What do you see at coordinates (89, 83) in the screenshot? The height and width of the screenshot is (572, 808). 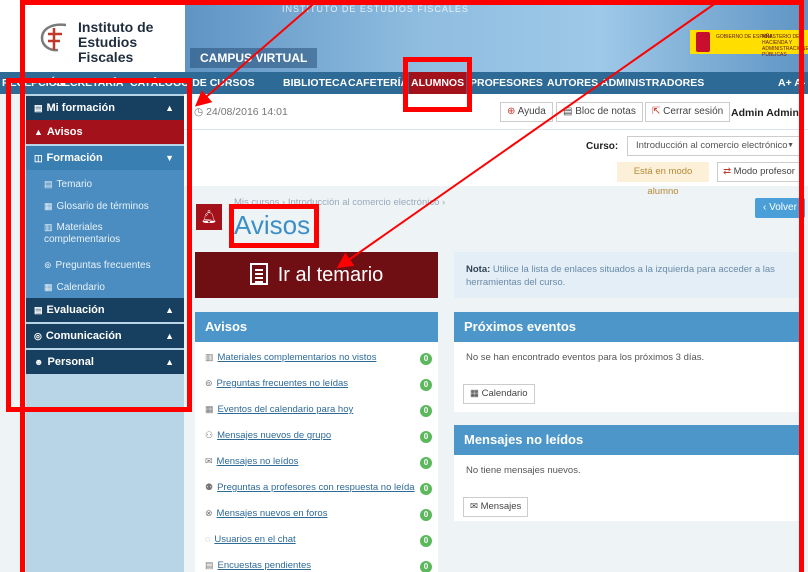 I see `nav-secretaria: SECRETARÍA` at bounding box center [89, 83].